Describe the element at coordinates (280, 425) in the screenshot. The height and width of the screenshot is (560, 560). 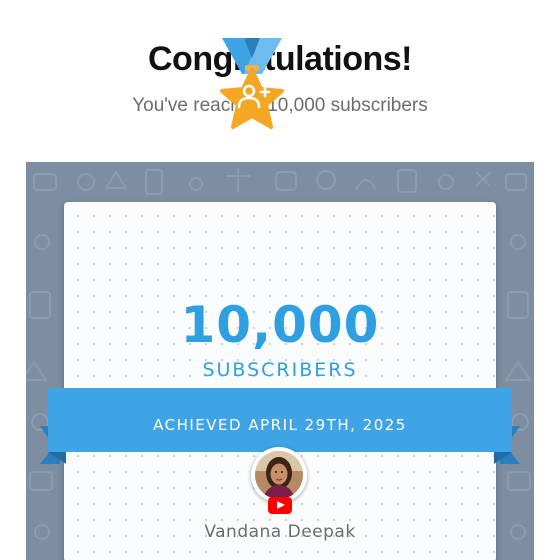
I see `achieved-date-text: ACHIEVED APRIL 29TH, 2025` at that location.